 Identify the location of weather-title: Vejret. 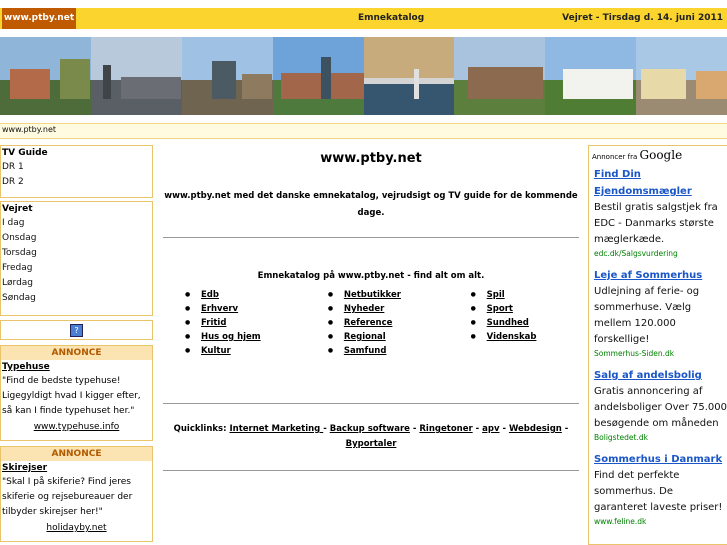
(17, 209).